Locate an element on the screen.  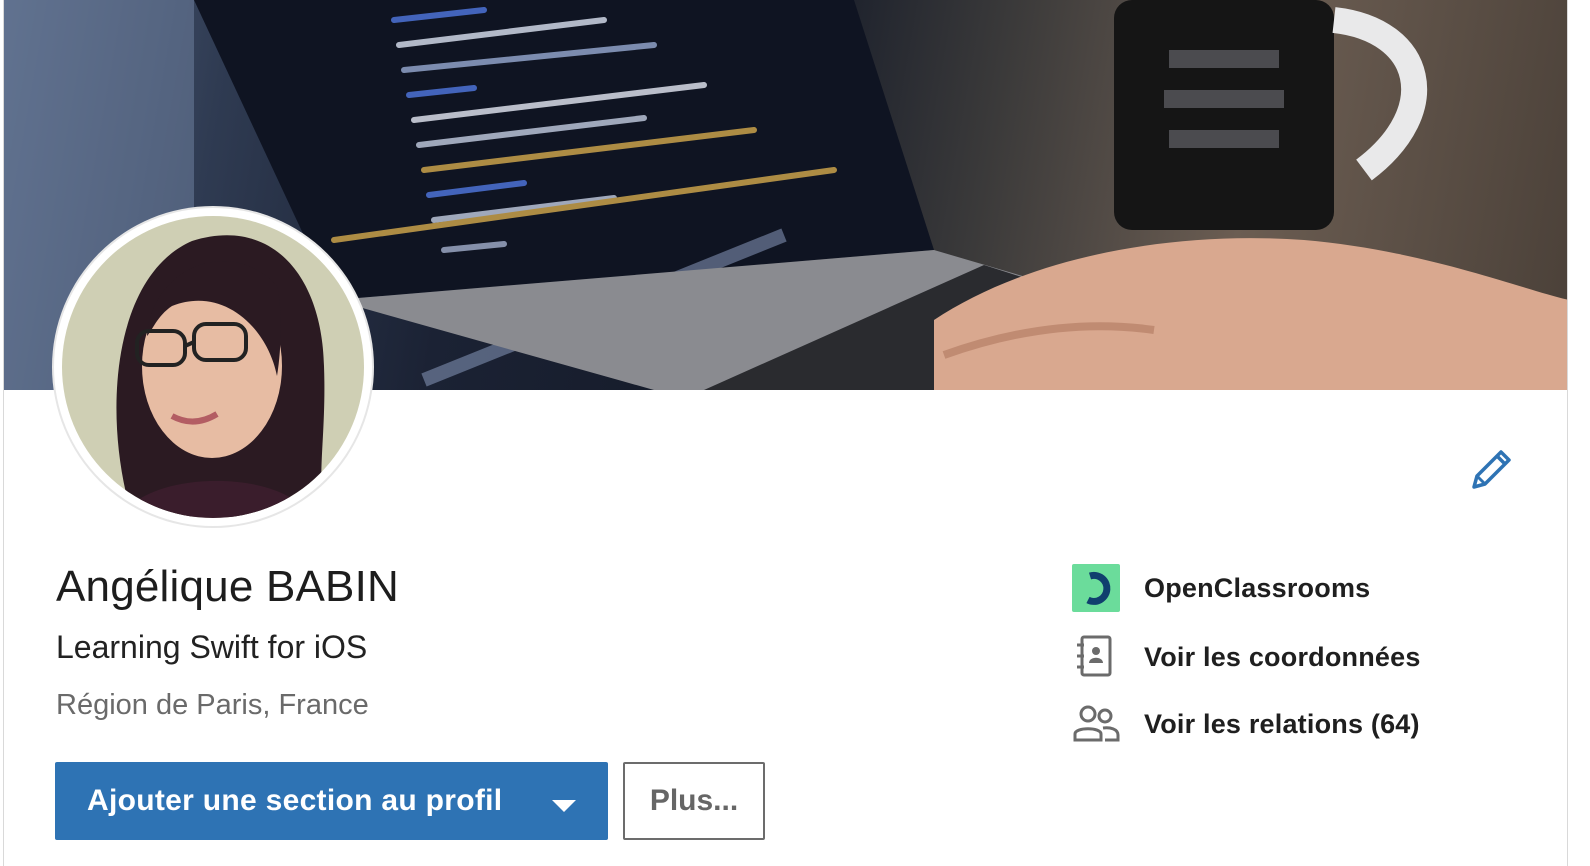
add-profile-section-button: Ajouter une section au profil is located at coordinates (331, 801).